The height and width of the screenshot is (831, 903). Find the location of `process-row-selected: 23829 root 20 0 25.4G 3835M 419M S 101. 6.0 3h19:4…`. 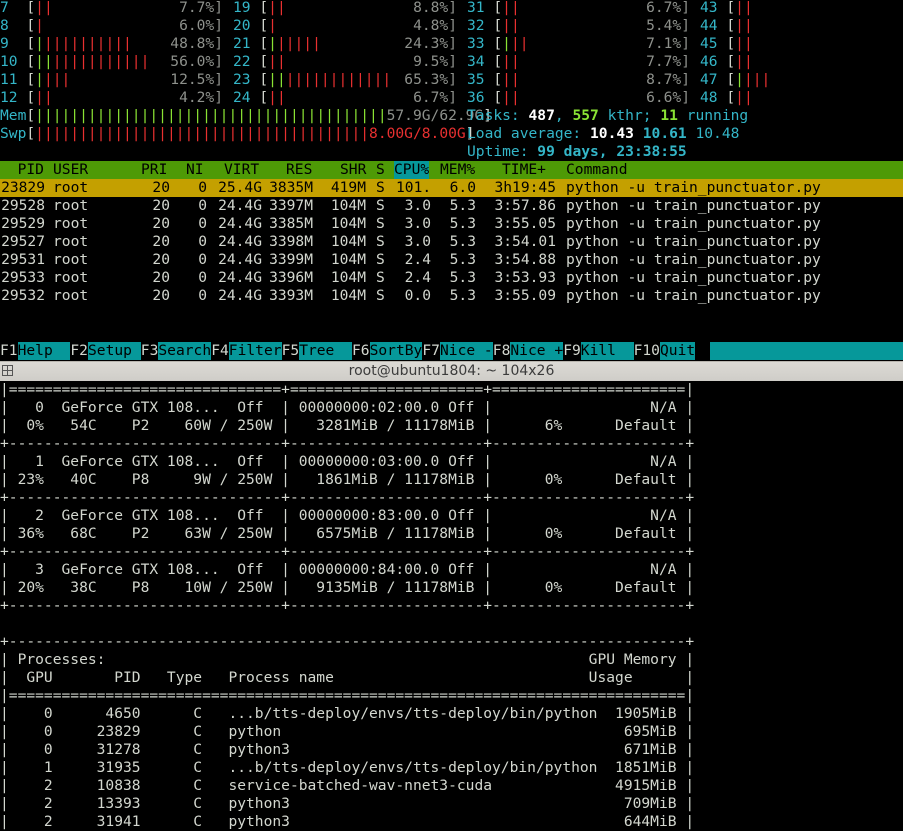

process-row-selected: 23829 root 20 0 25.4G 3835M 419M S 101. 6.0 3h19:4… is located at coordinates (451, 188).